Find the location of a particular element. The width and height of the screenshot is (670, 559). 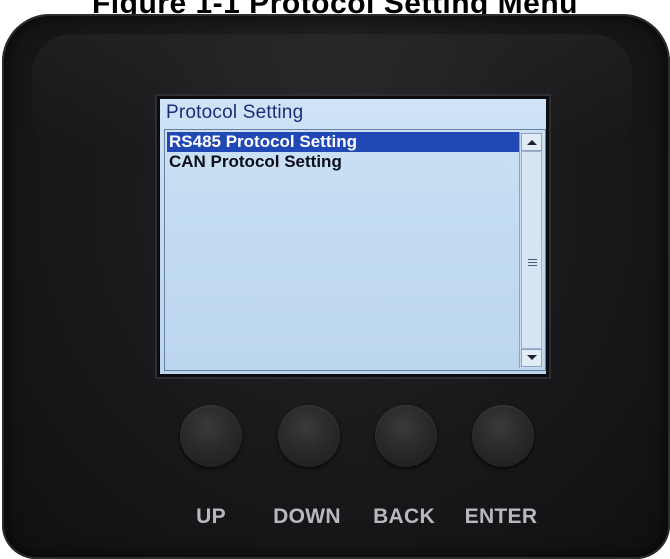

down-button is located at coordinates (309, 436).